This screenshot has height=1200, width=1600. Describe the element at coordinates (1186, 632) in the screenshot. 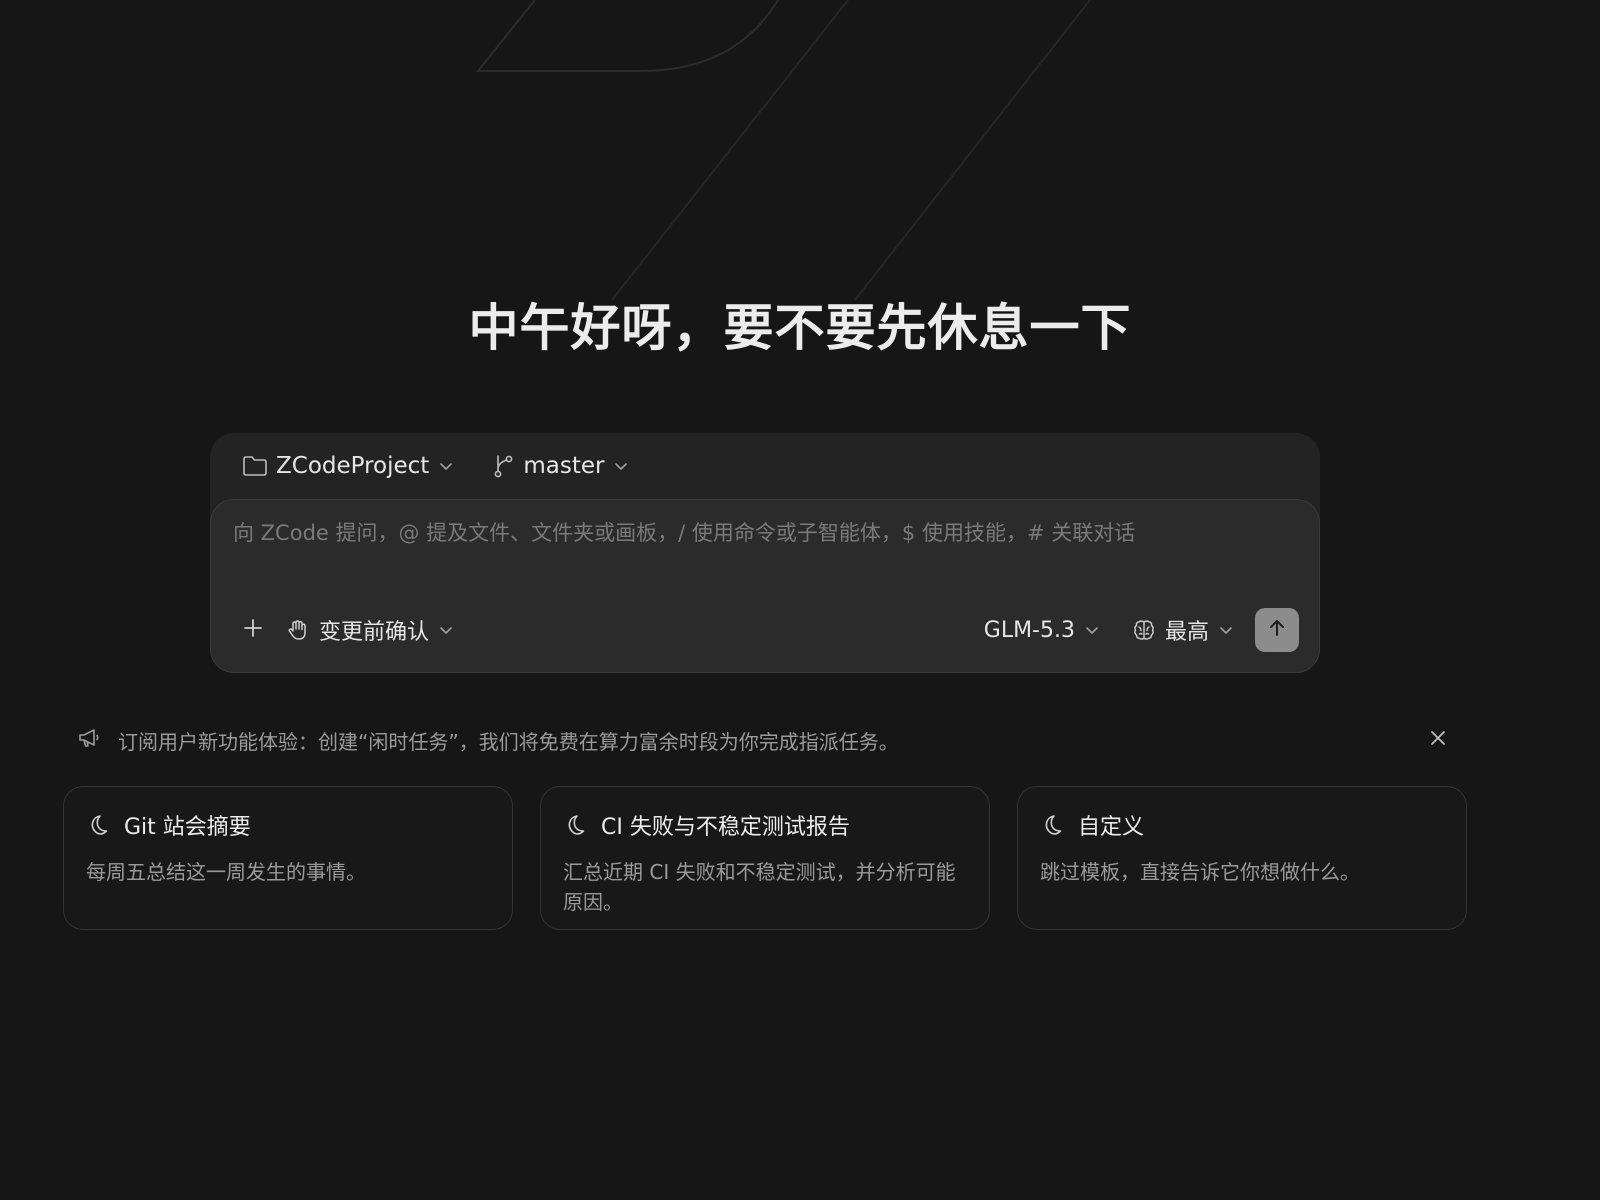

I see `reasoning-effort-label: 最高` at that location.